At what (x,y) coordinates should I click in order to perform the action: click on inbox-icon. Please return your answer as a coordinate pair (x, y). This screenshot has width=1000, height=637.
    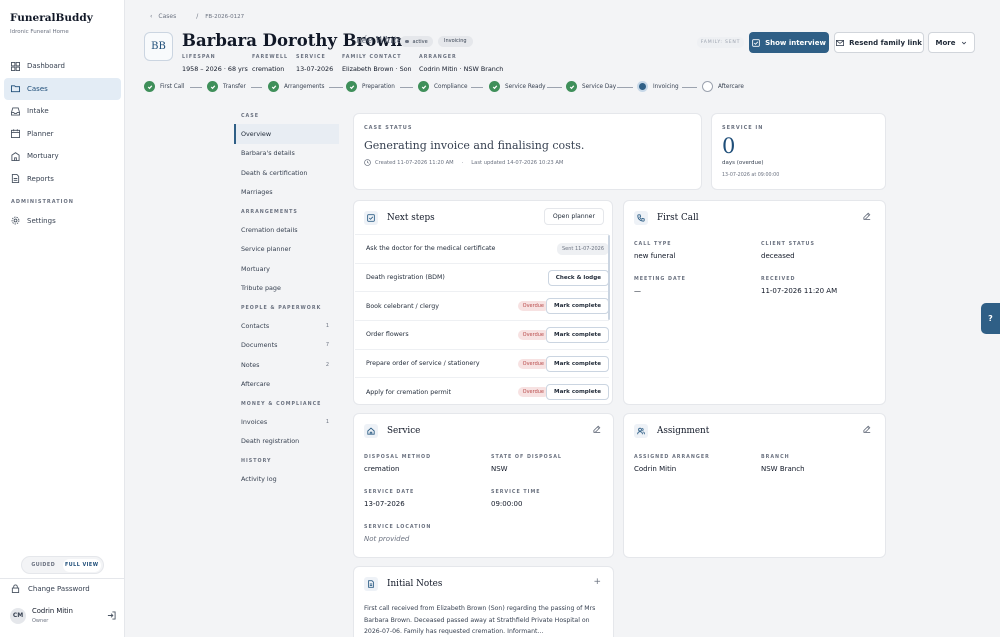
    Looking at the image, I should click on (15, 111).